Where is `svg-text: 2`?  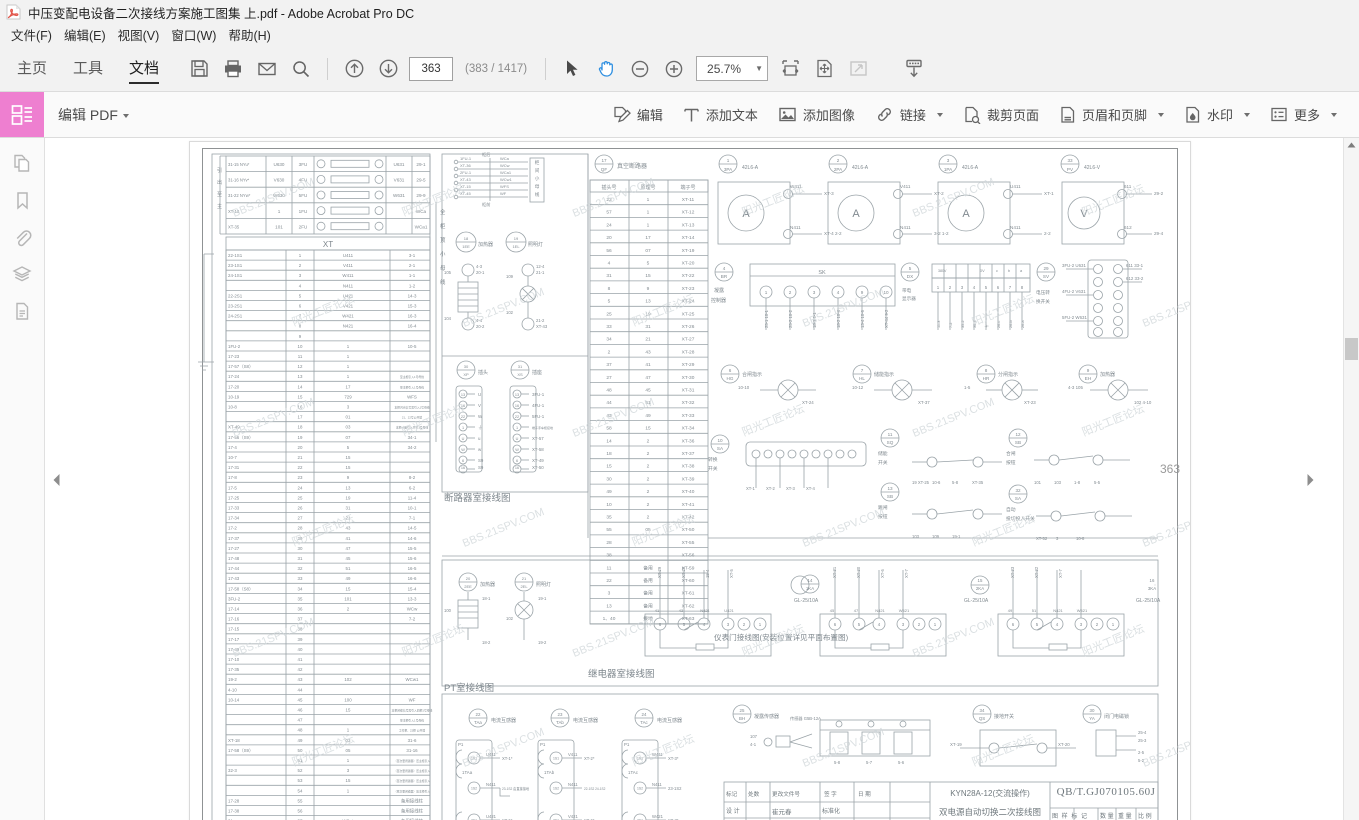 svg-text: 2 is located at coordinates (648, 492).